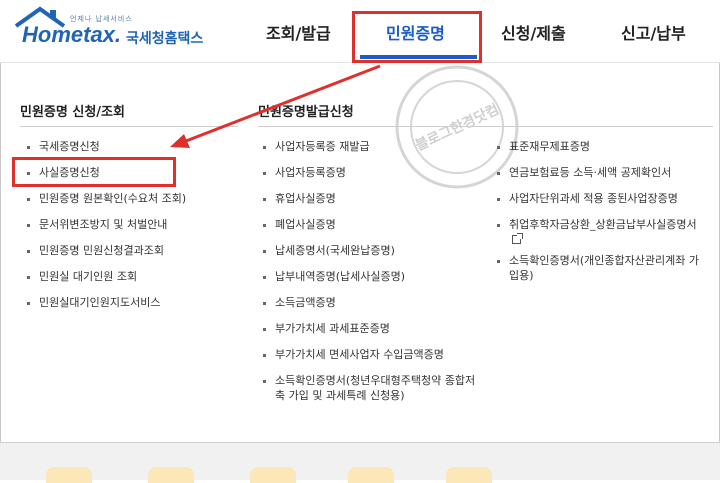 Image resolution: width=720 pixels, height=483 pixels. I want to click on highlight-box-nav, so click(417, 37).